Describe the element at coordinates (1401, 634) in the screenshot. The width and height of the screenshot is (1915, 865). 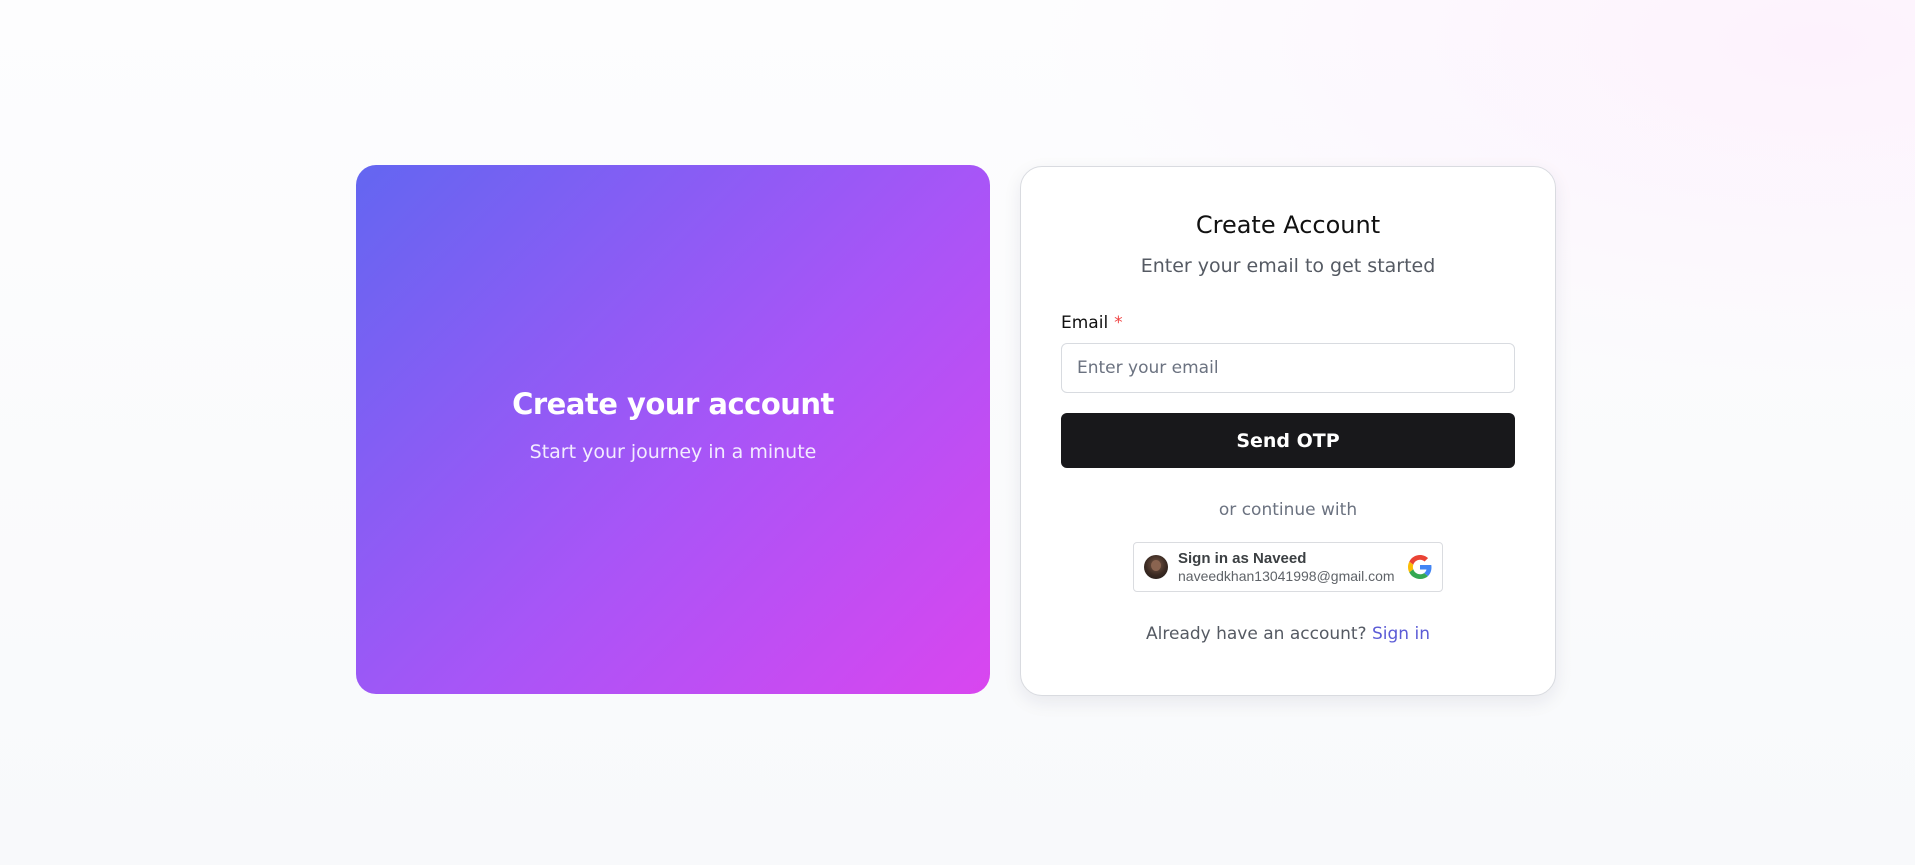
I see `signin-link: Sign in` at that location.